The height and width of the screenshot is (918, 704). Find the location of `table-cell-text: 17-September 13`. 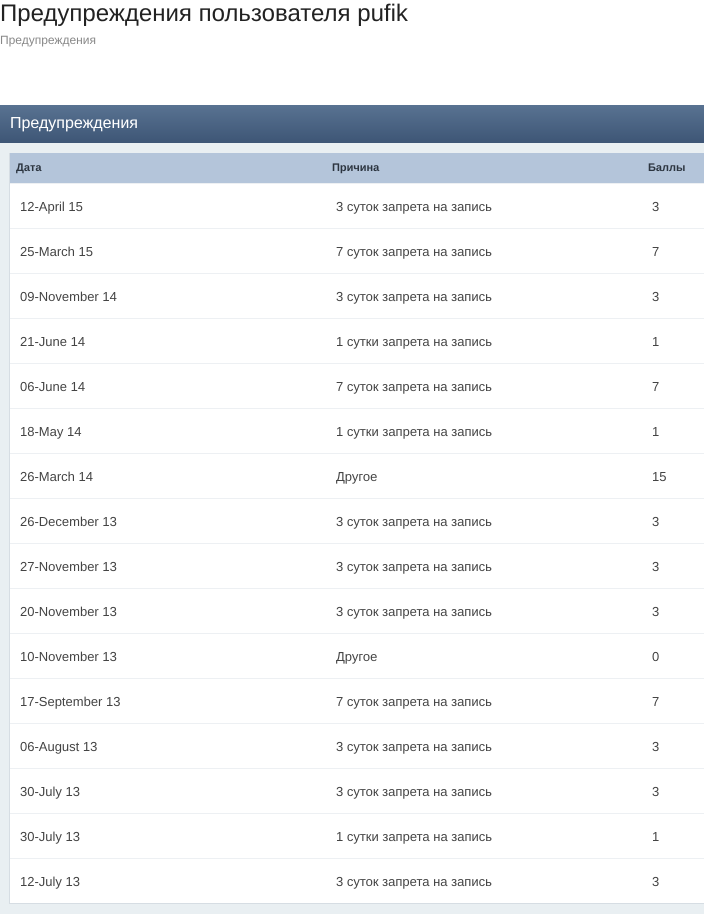

table-cell-text: 17-September 13 is located at coordinates (70, 701).